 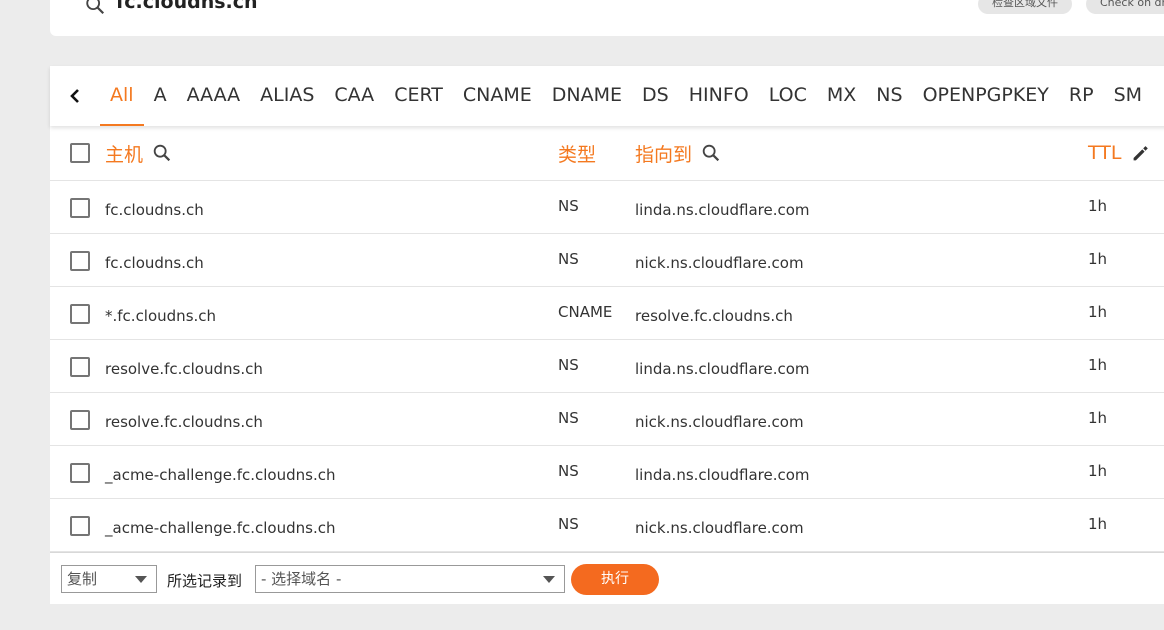 I want to click on check-dns-button: Check on dr, so click(x=1125, y=7).